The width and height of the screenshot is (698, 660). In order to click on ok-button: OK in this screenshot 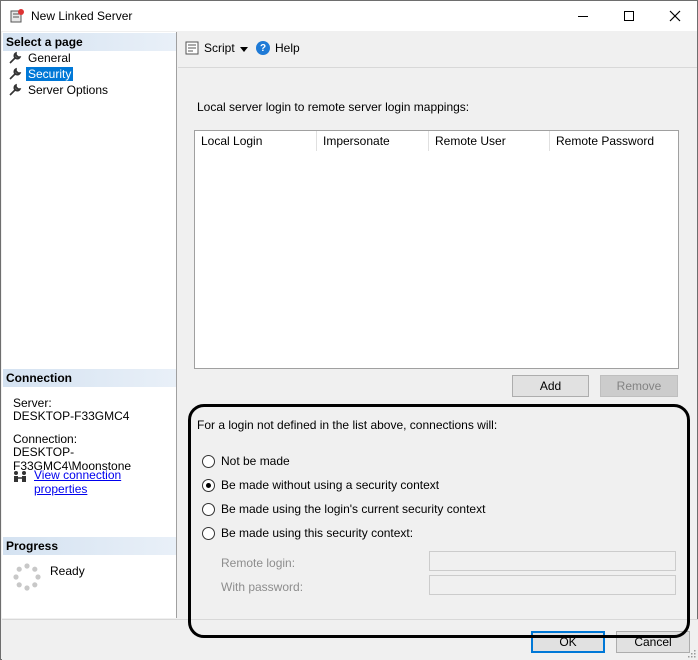, I will do `click(568, 642)`.